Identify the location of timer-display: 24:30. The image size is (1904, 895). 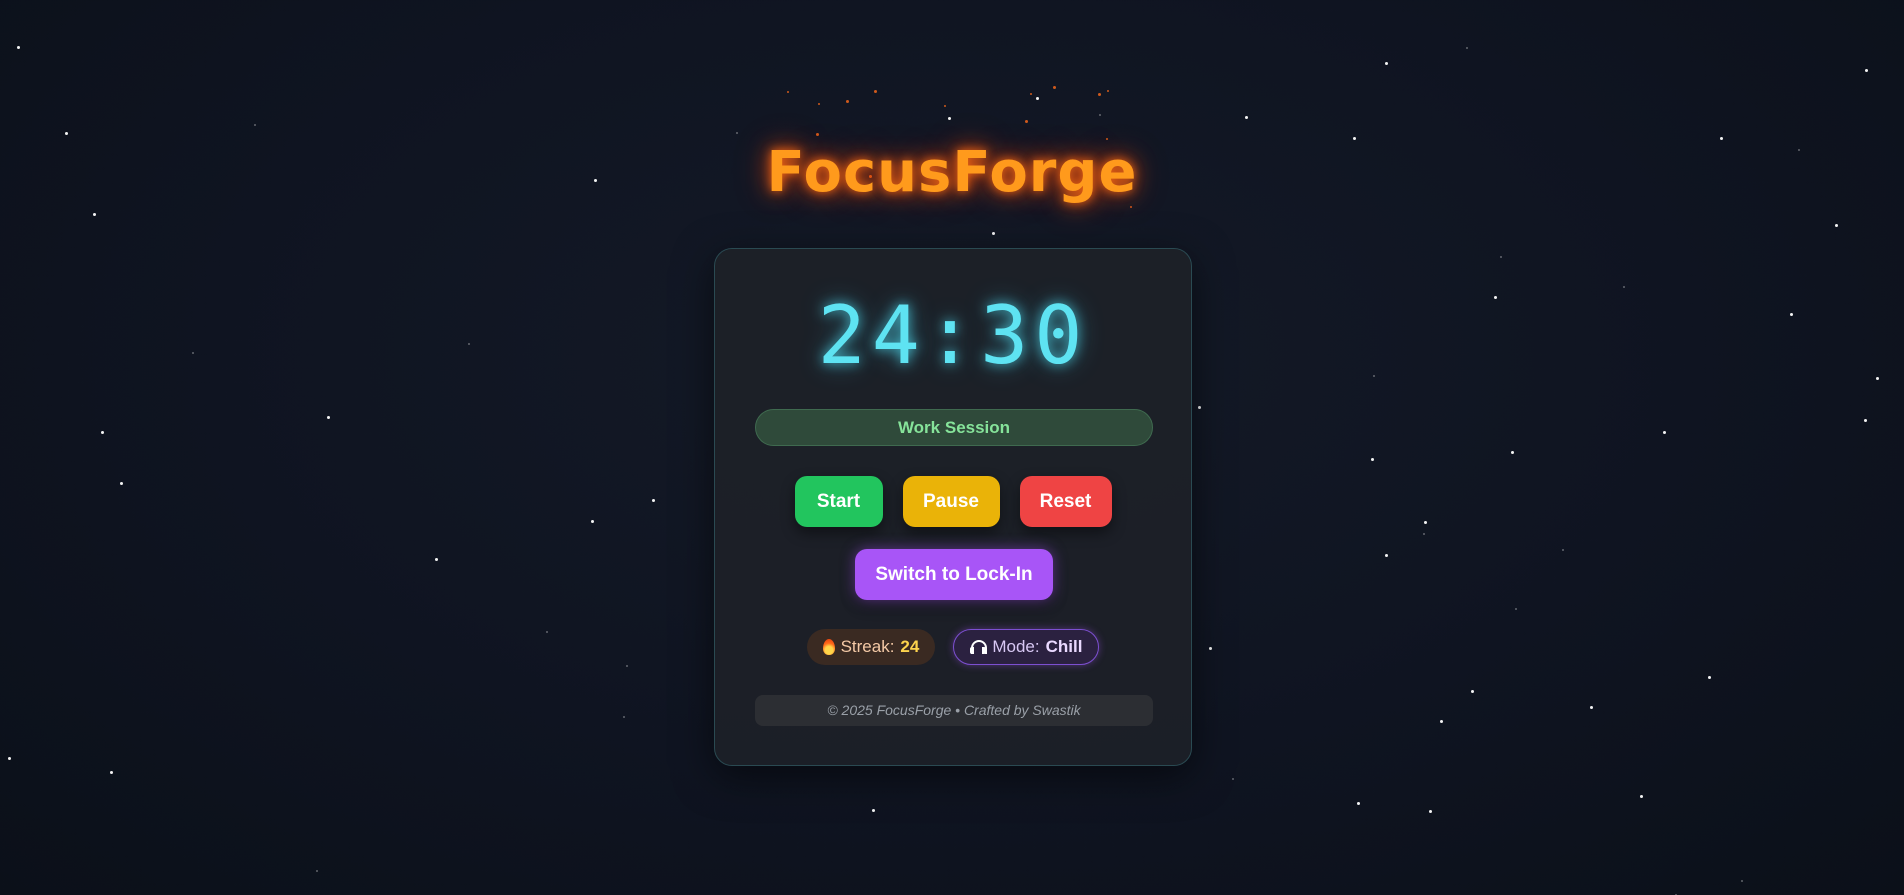
(953, 335).